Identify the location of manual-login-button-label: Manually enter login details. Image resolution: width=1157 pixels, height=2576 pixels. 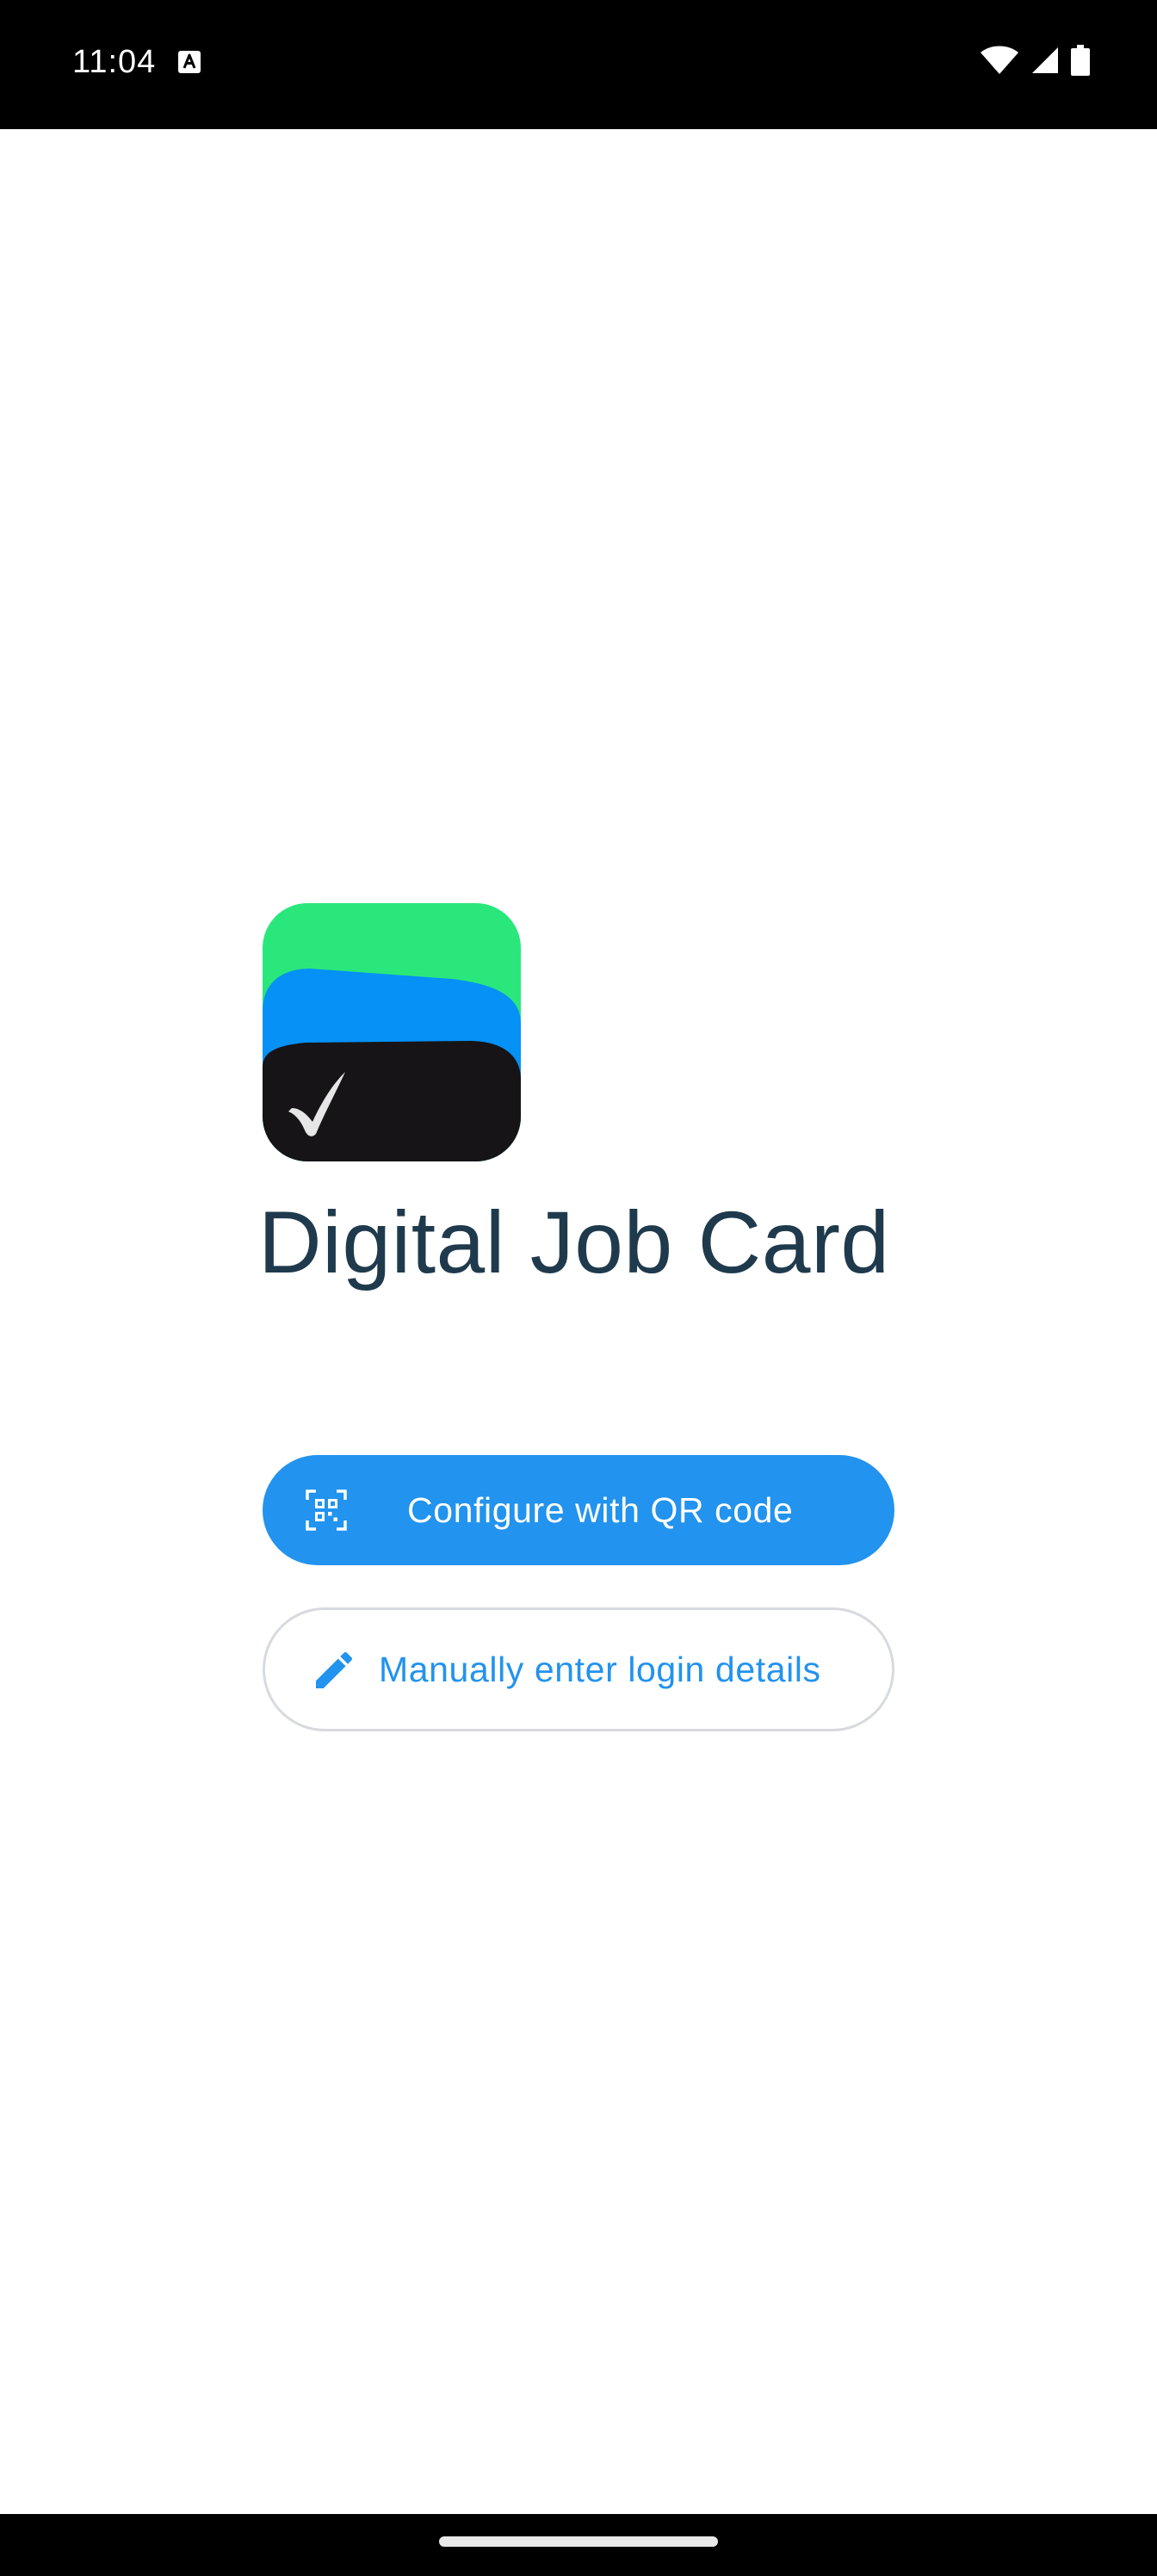
(600, 1669).